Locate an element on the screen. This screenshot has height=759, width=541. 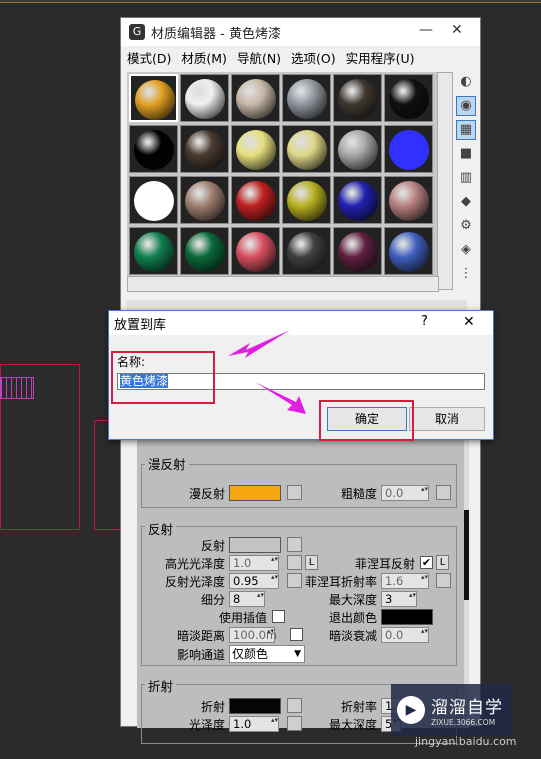
options-icon: ⚙ is located at coordinates (466, 226).